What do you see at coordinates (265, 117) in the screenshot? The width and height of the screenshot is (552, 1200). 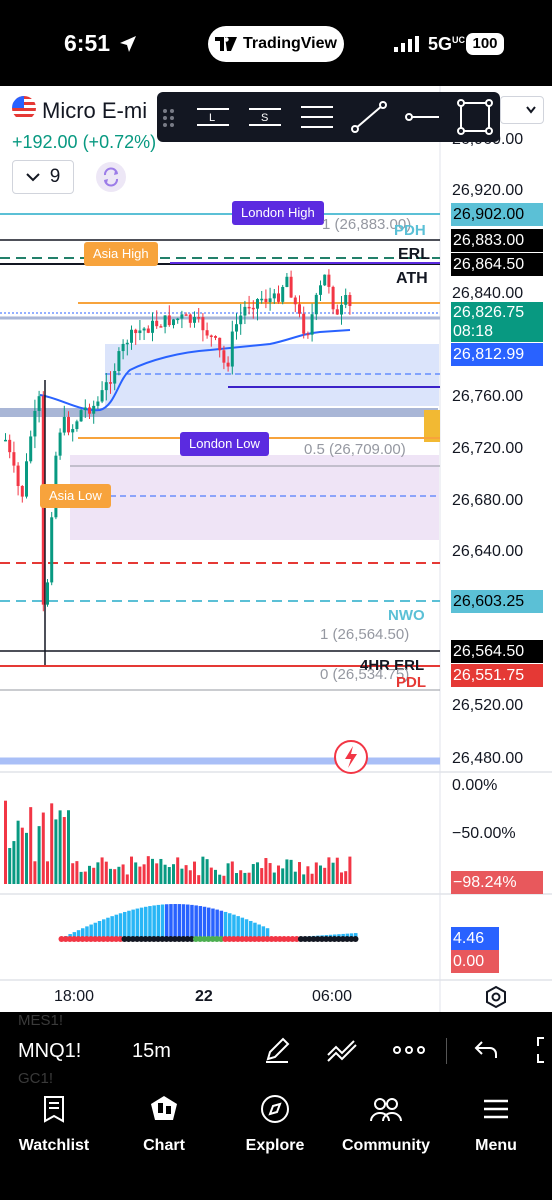 I see `horizontal-line-s-icon: S` at bounding box center [265, 117].